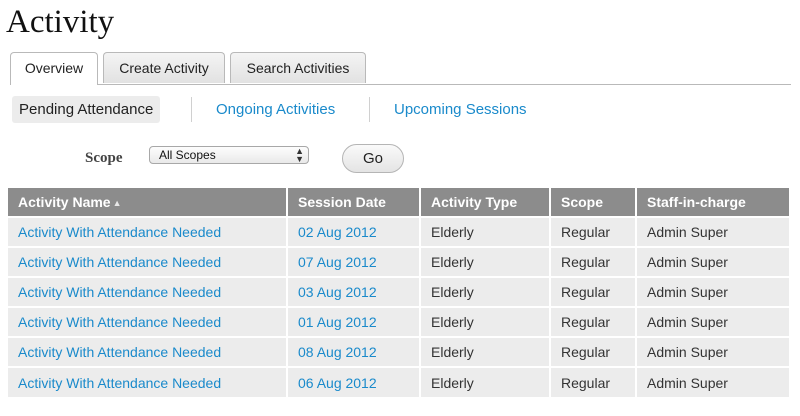  I want to click on session-date-link: 07 Aug 2012, so click(354, 261).